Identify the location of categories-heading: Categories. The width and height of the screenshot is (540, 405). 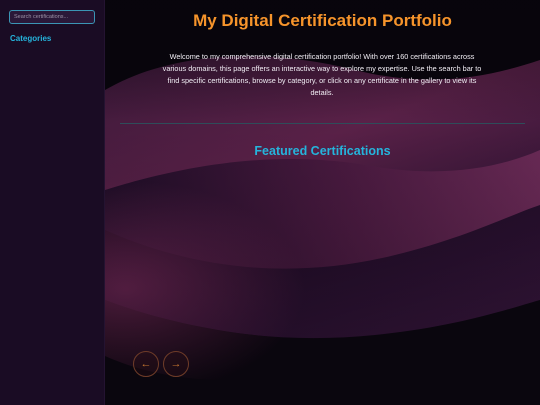
(31, 38).